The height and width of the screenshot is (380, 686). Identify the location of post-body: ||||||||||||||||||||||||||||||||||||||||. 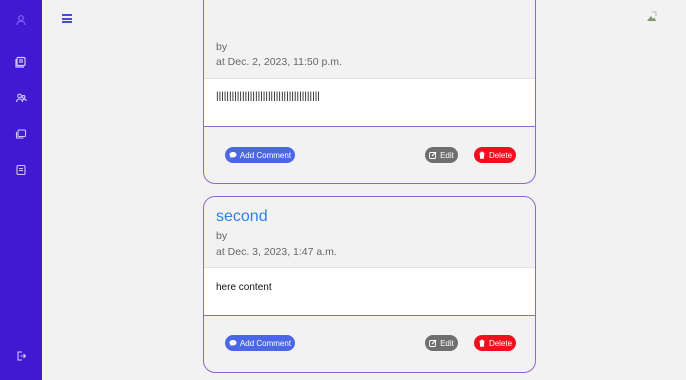
(369, 102).